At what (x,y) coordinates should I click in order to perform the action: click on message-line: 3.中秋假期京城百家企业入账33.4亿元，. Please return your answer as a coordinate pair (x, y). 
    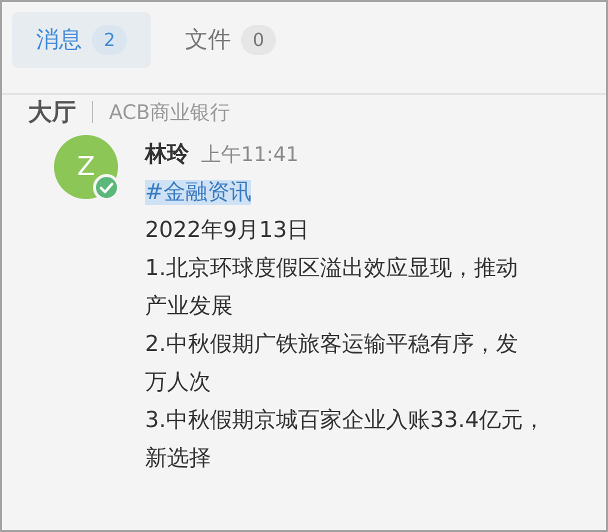
    Looking at the image, I should click on (345, 421).